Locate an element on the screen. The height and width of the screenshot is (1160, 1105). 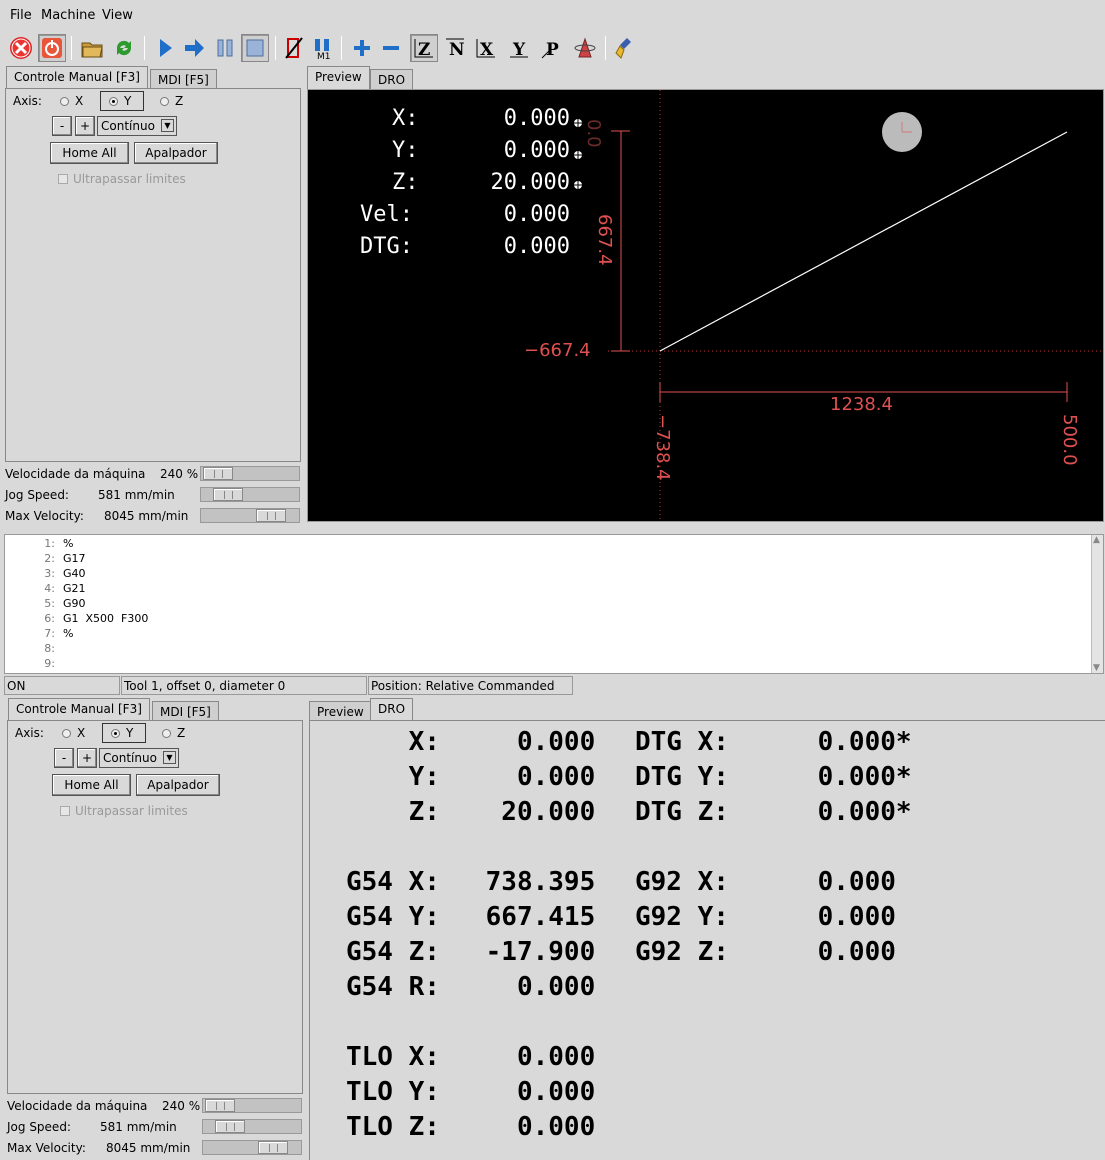
step-icon is located at coordinates (194, 48).